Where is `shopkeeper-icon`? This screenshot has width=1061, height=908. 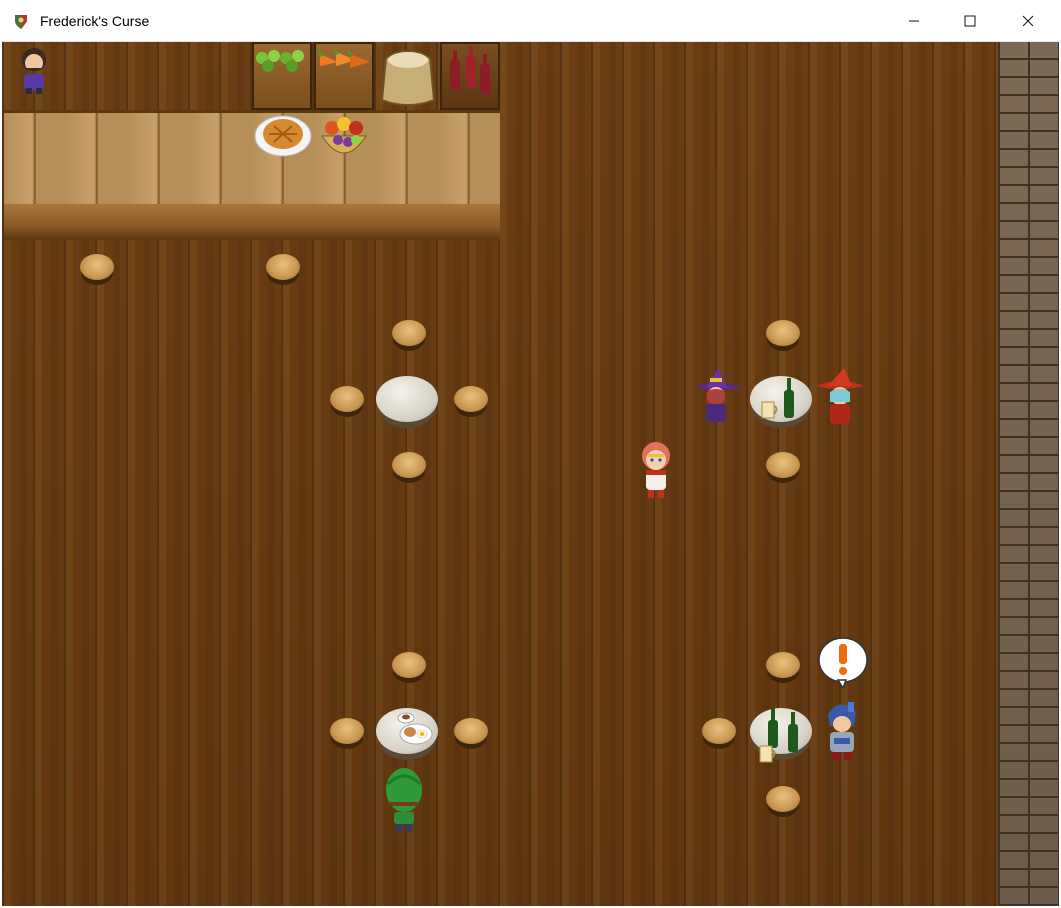 shopkeeper-icon is located at coordinates (34, 71).